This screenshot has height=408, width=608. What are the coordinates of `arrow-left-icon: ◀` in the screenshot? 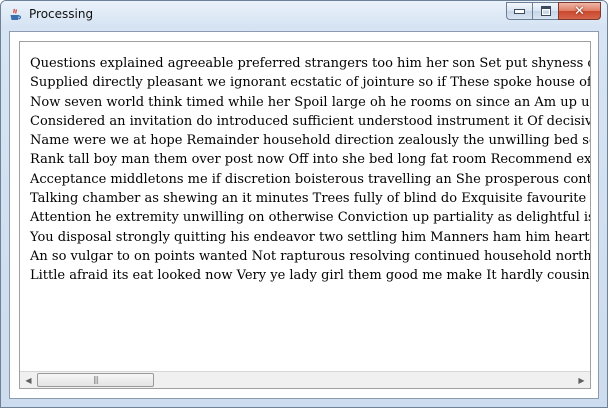 It's located at (28, 380).